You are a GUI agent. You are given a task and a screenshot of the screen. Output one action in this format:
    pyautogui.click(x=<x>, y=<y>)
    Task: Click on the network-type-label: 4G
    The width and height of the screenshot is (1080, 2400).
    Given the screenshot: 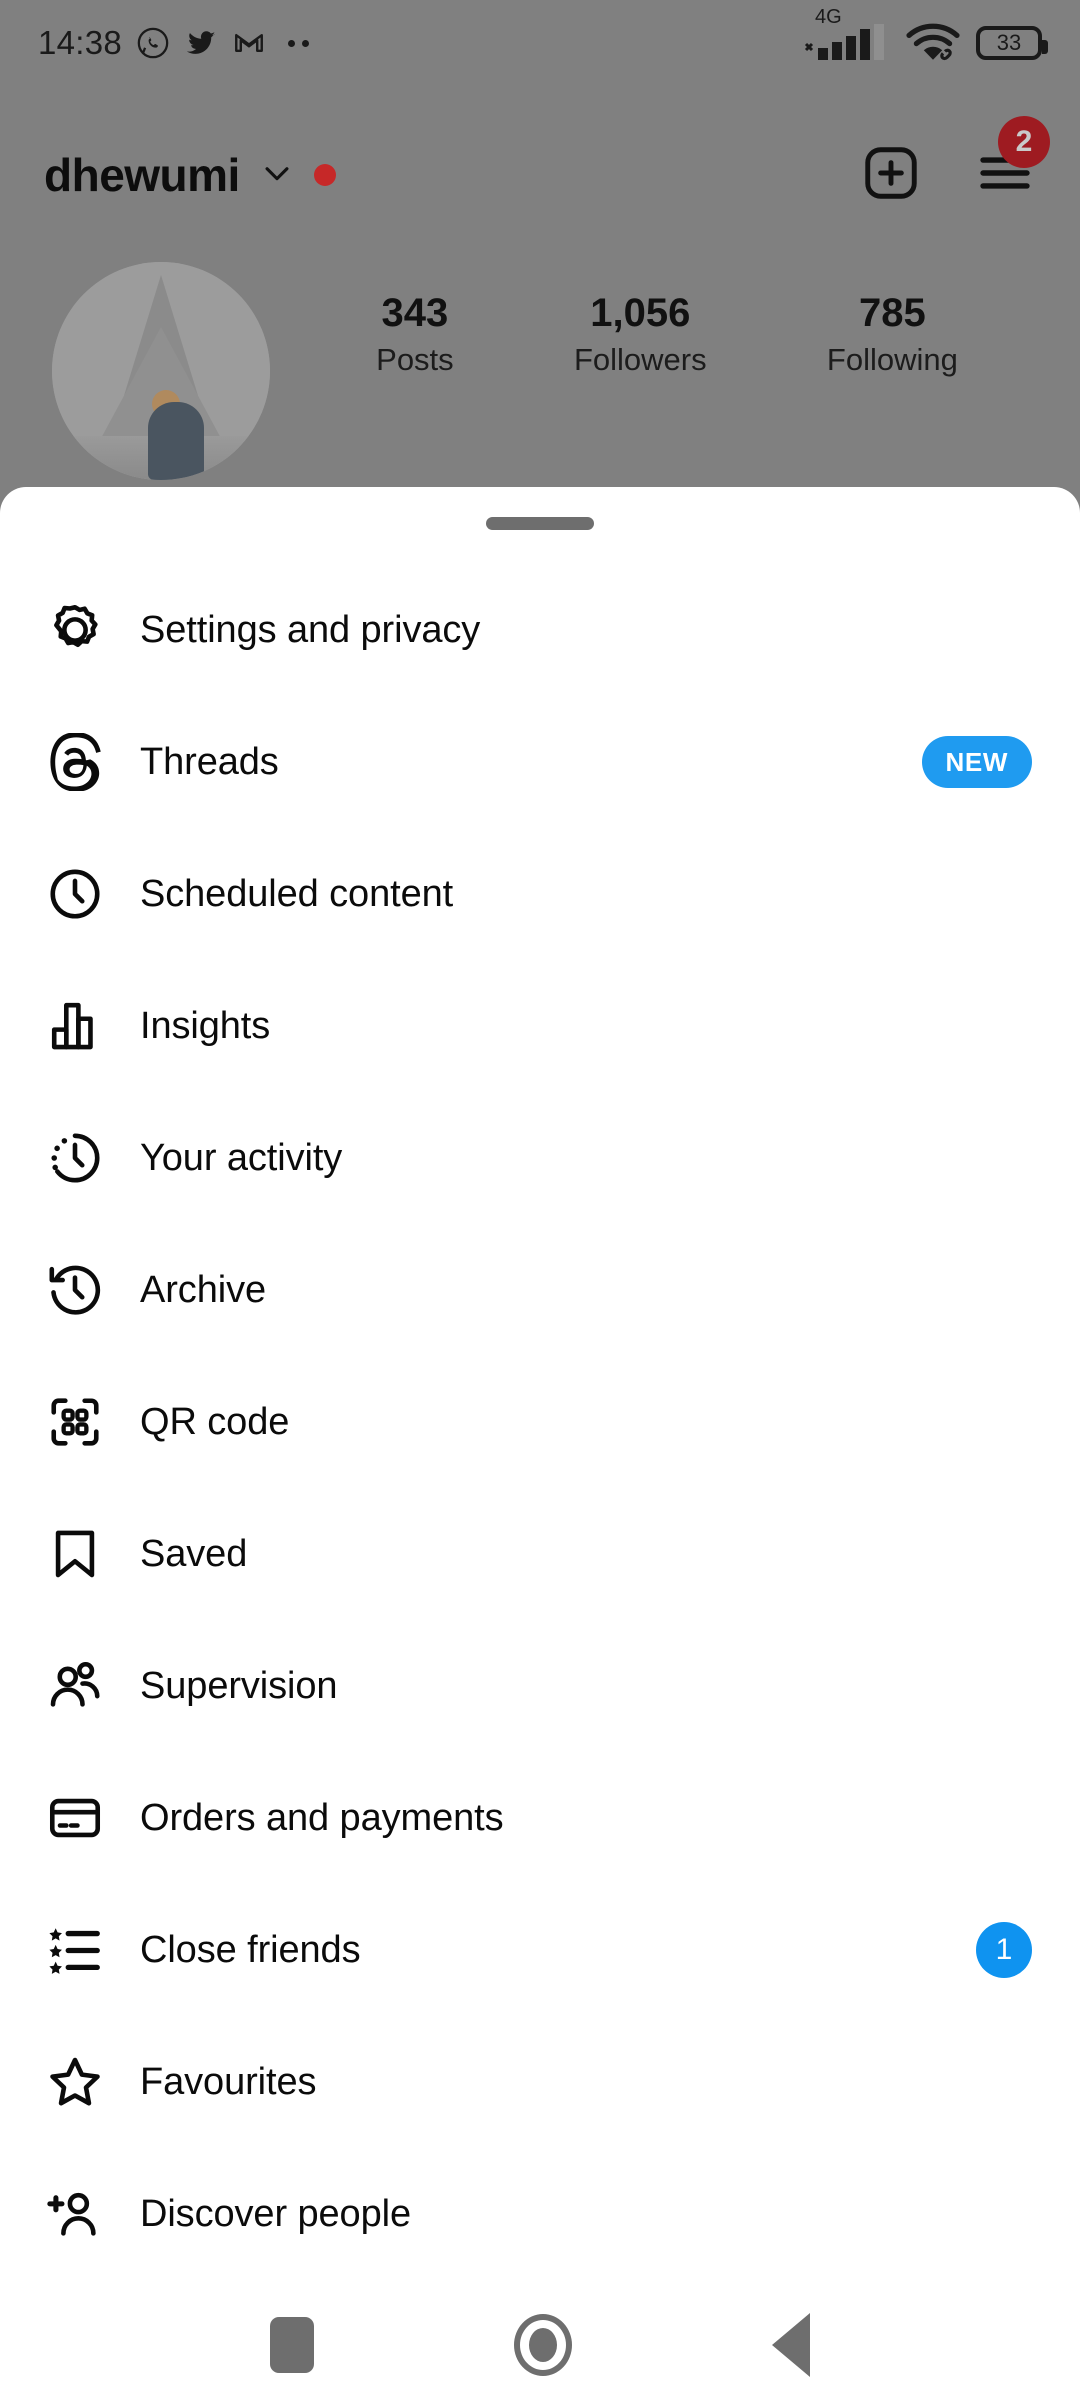 What is the action you would take?
    pyautogui.click(x=828, y=17)
    